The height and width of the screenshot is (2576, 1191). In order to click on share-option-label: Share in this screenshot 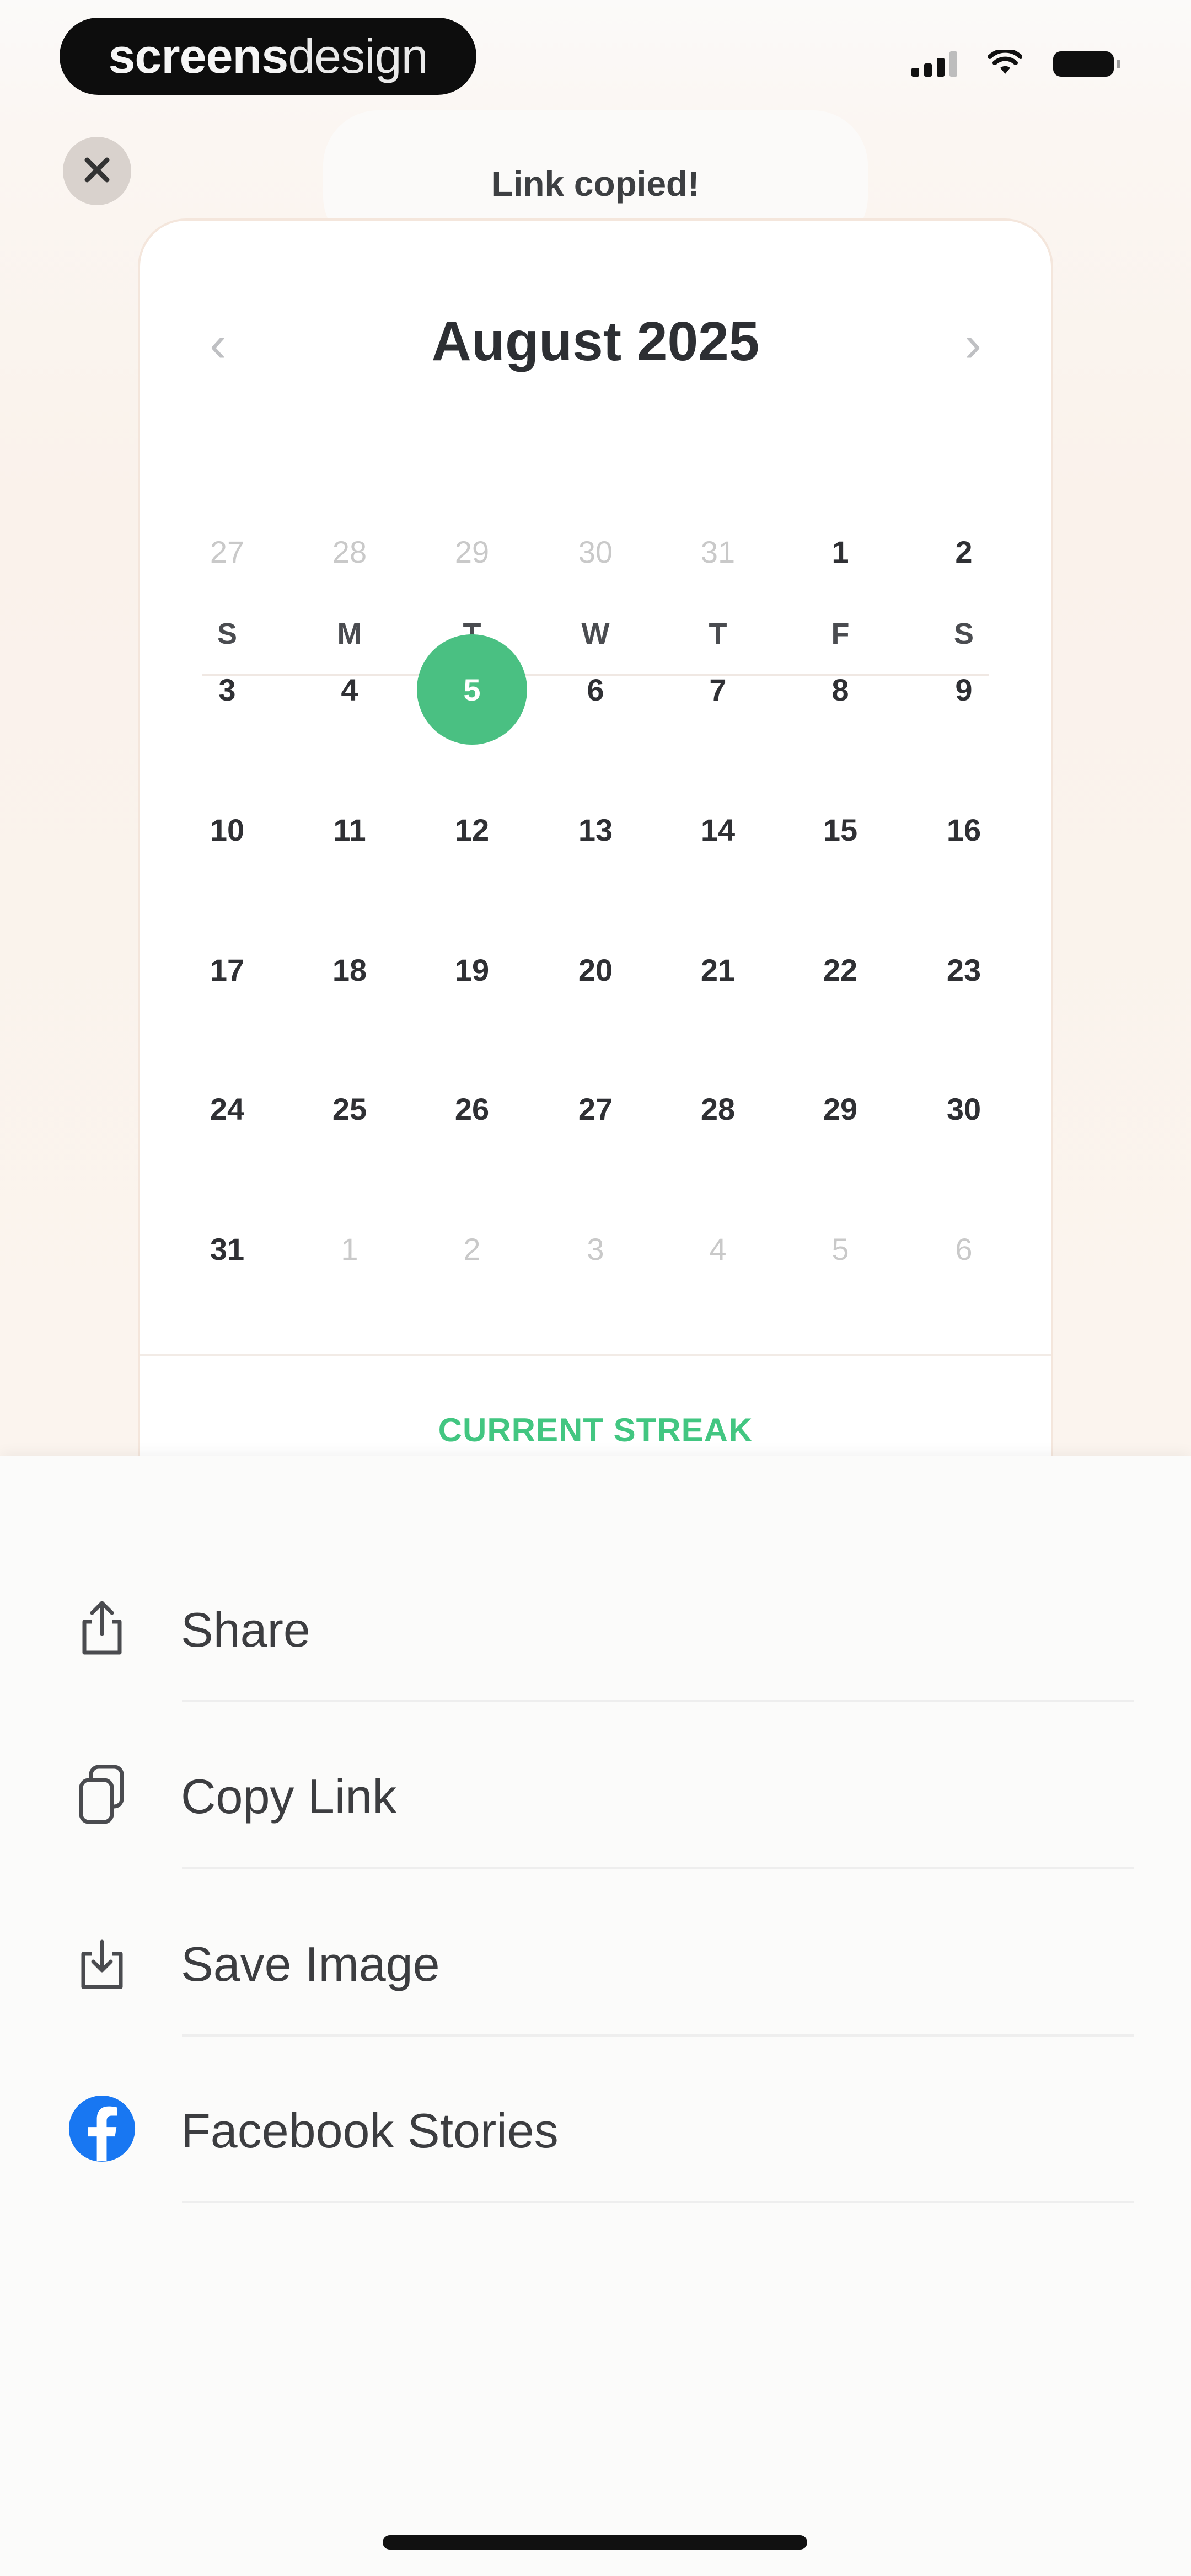, I will do `click(245, 1629)`.